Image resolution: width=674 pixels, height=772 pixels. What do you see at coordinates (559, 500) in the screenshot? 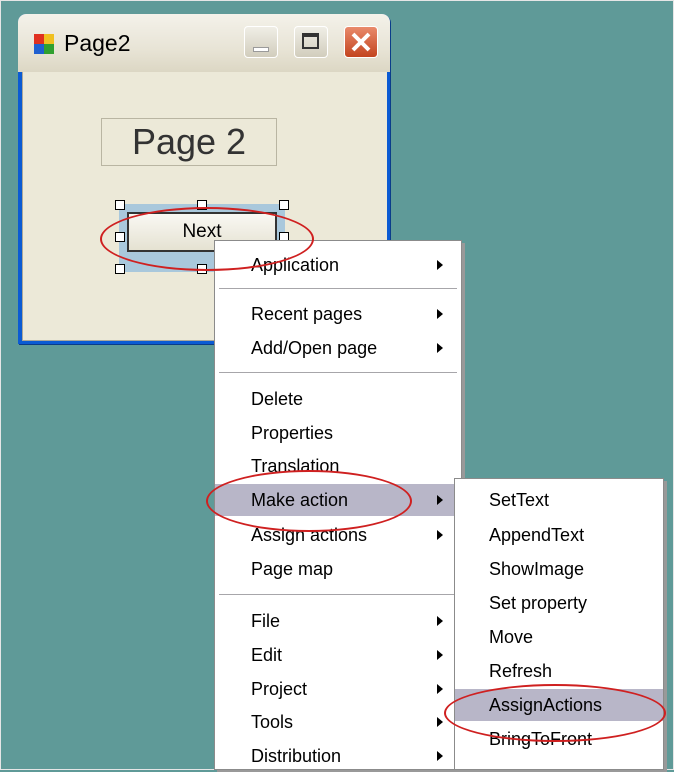
I see `submenu-item-settext: SetText` at bounding box center [559, 500].